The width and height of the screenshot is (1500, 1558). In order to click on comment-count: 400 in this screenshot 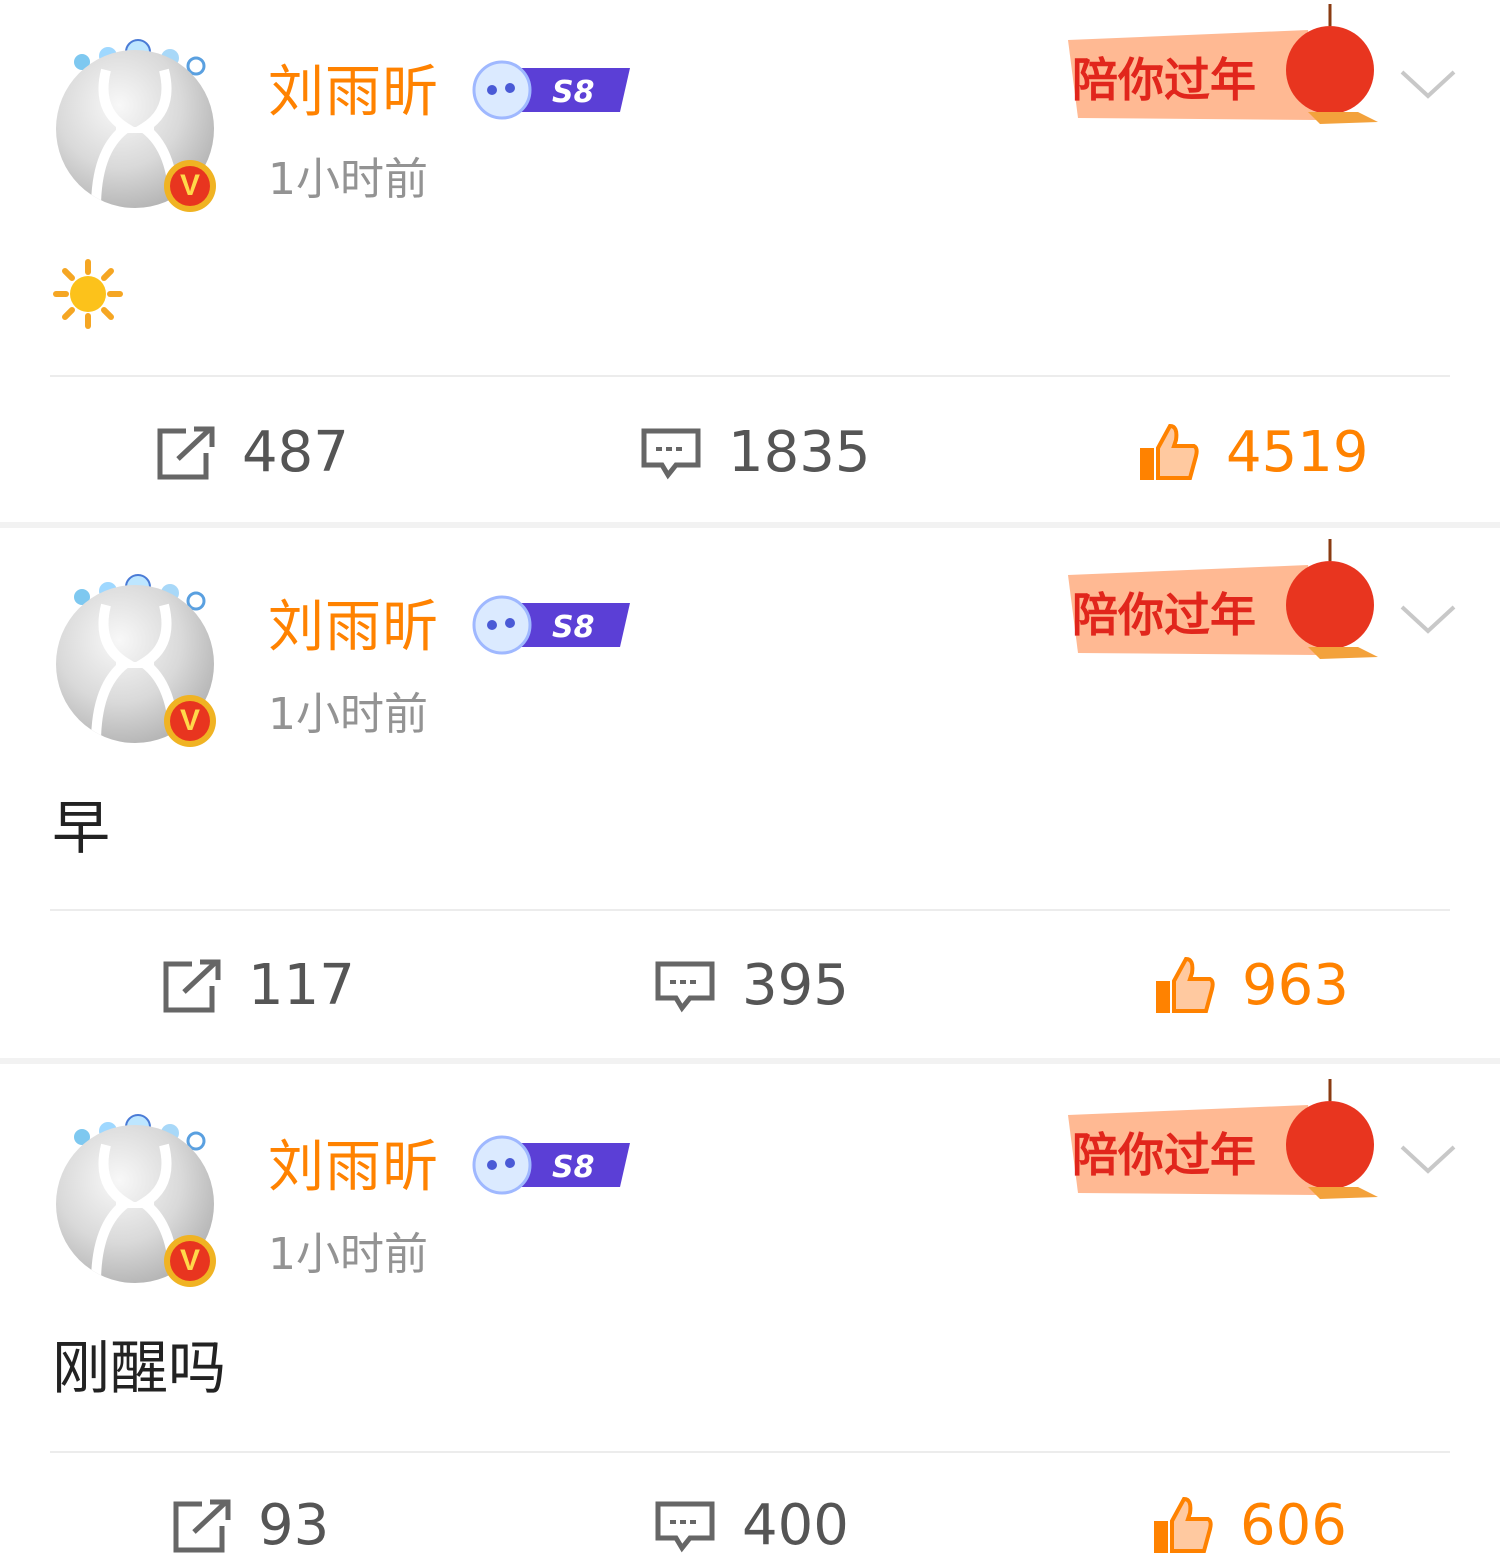, I will do `click(795, 1525)`.